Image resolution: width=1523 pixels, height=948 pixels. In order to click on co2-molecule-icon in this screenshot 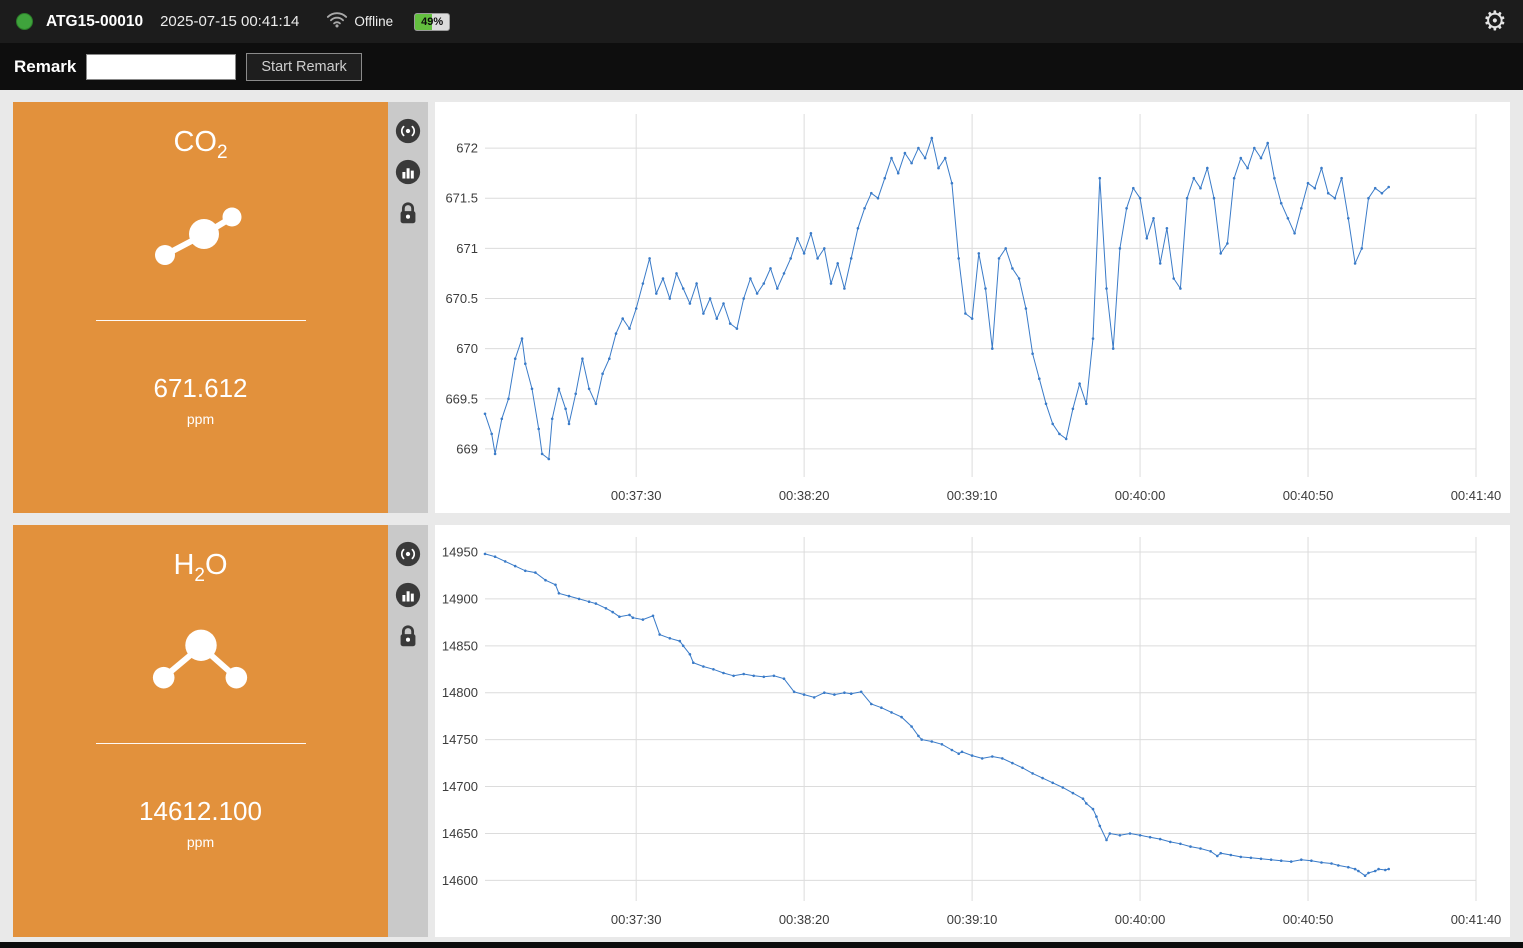, I will do `click(201, 237)`.